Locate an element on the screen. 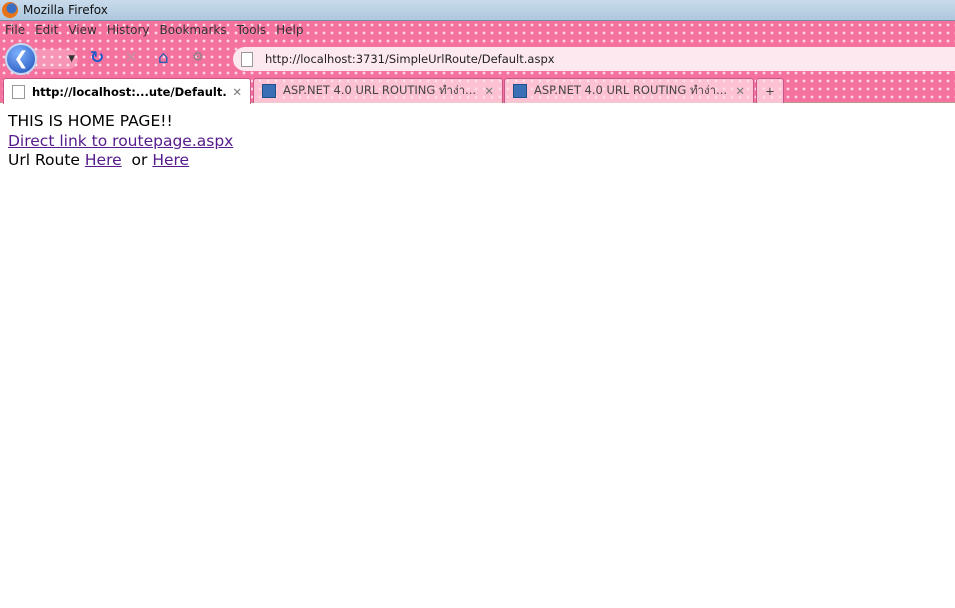 This screenshot has width=955, height=608. menu-tools: Tools is located at coordinates (252, 32).